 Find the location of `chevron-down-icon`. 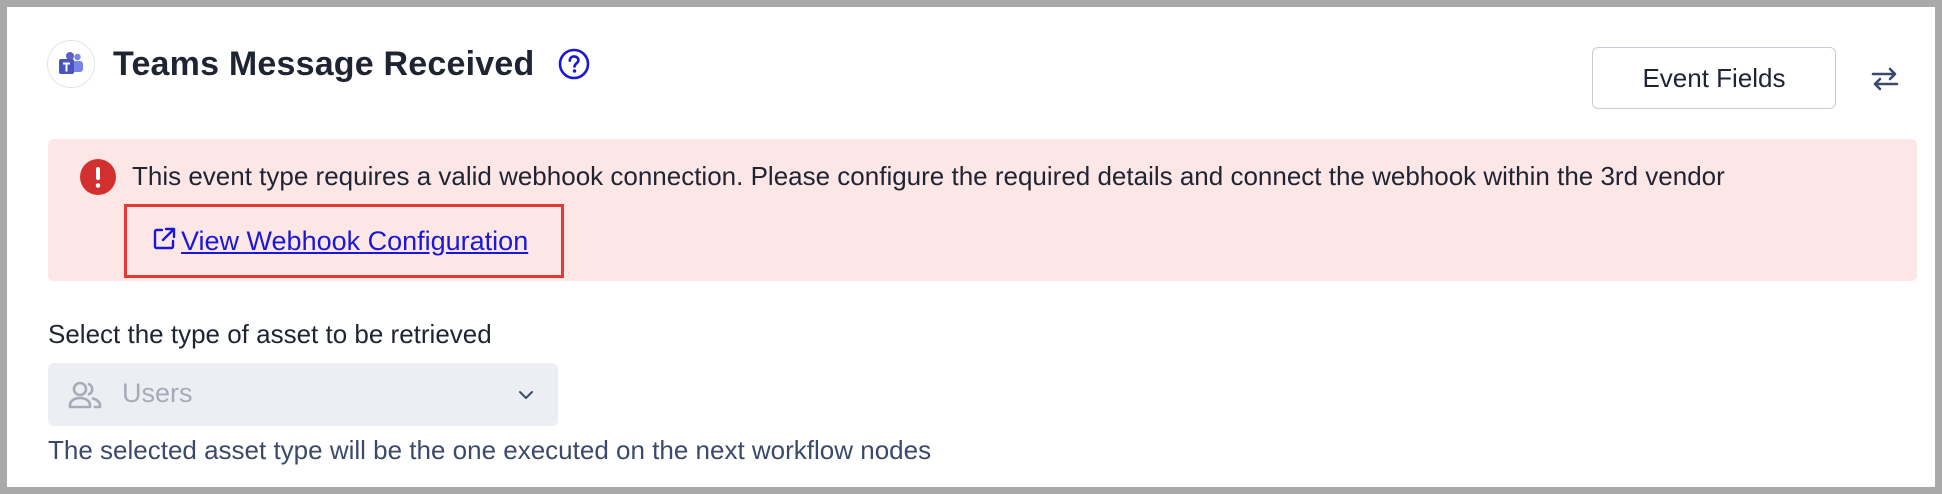

chevron-down-icon is located at coordinates (526, 395).